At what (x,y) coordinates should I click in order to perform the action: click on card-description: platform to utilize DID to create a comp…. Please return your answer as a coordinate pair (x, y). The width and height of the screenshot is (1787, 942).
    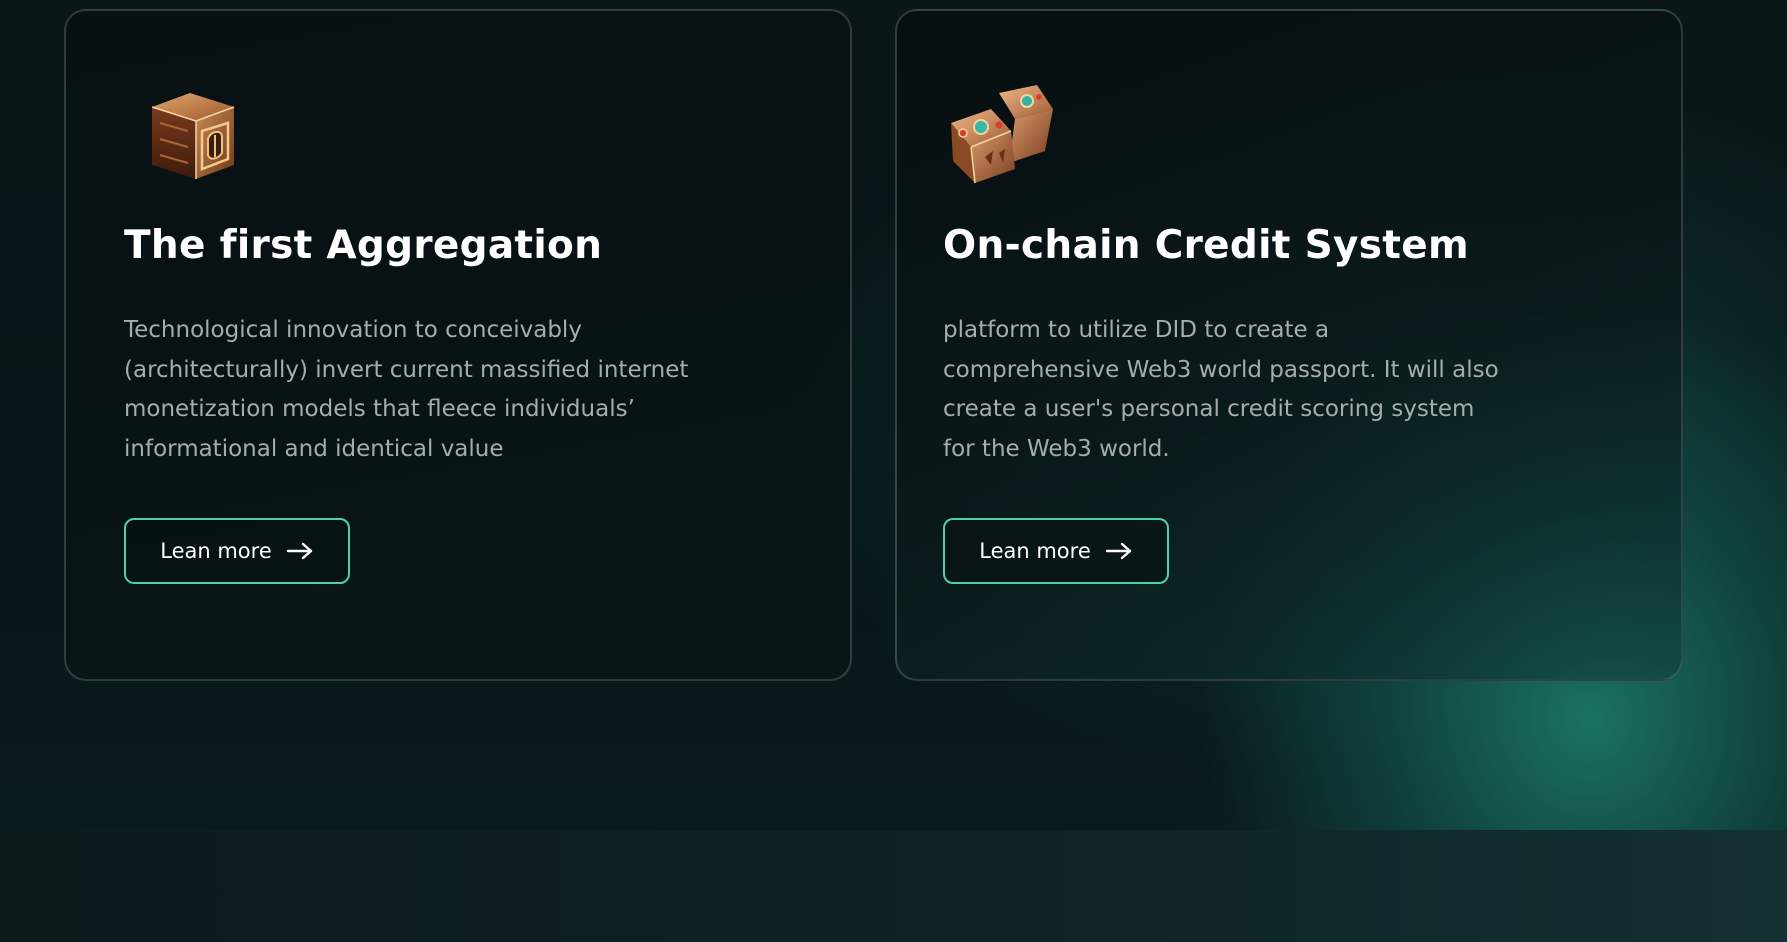
    Looking at the image, I should click on (1263, 390).